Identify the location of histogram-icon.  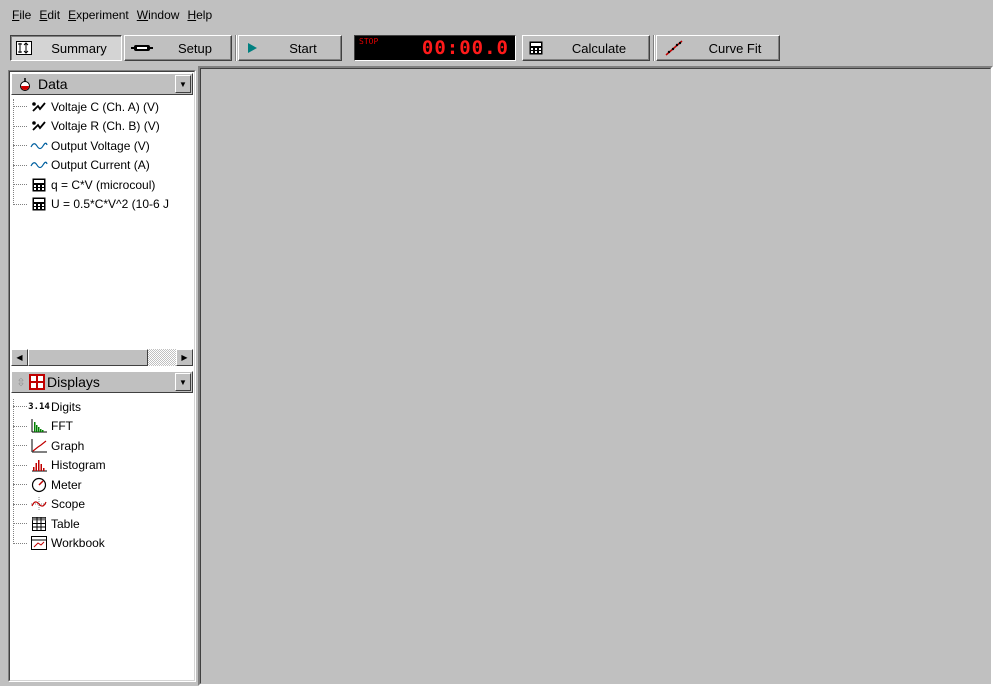
(39, 465).